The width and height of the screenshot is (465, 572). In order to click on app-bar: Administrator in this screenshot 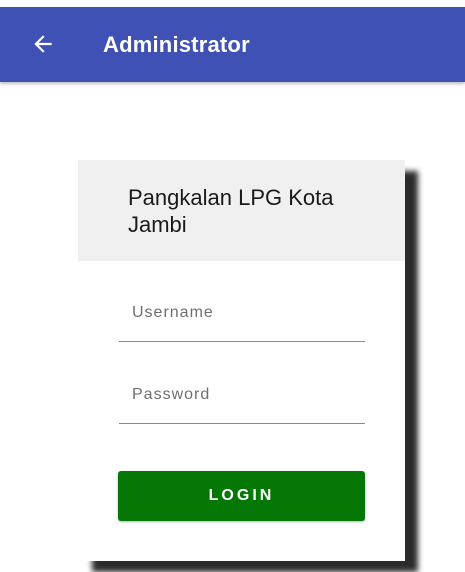, I will do `click(232, 44)`.